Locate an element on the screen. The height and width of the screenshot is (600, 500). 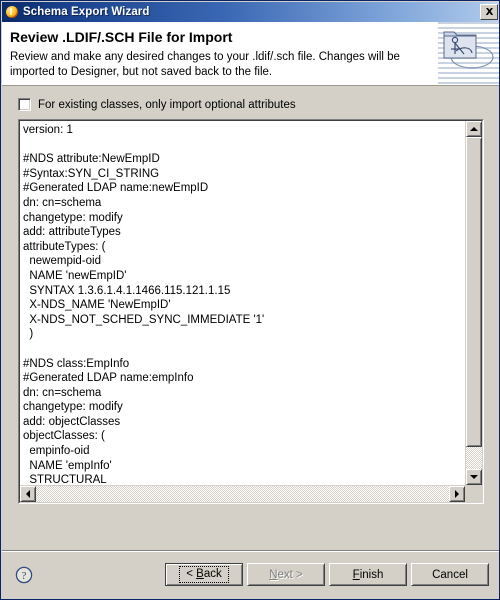
scroll-right-arrow-icon is located at coordinates (457, 494).